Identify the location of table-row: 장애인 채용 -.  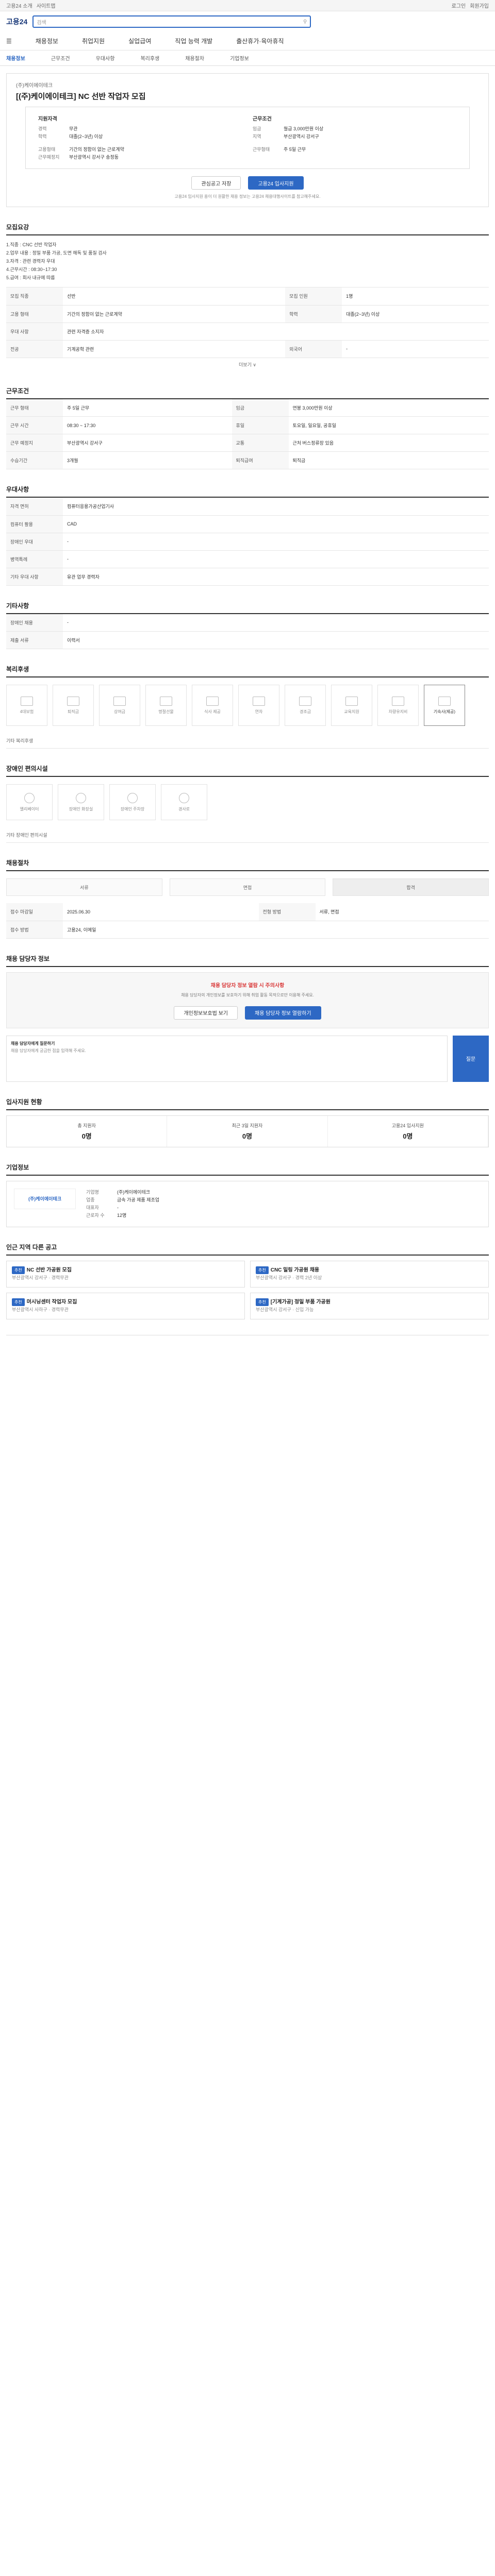
(247, 623).